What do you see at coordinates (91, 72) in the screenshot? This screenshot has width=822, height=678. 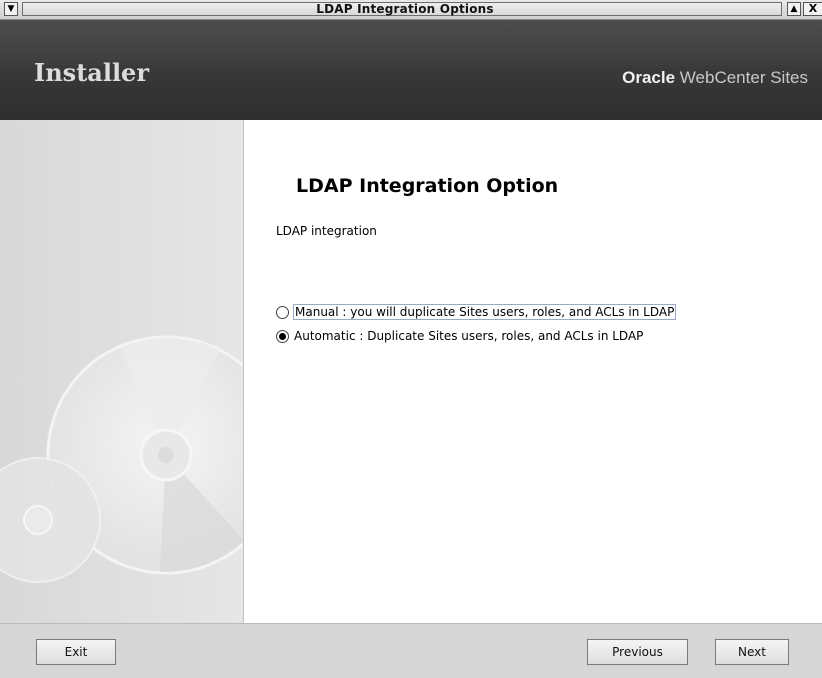 I see `app-title: Installer` at bounding box center [91, 72].